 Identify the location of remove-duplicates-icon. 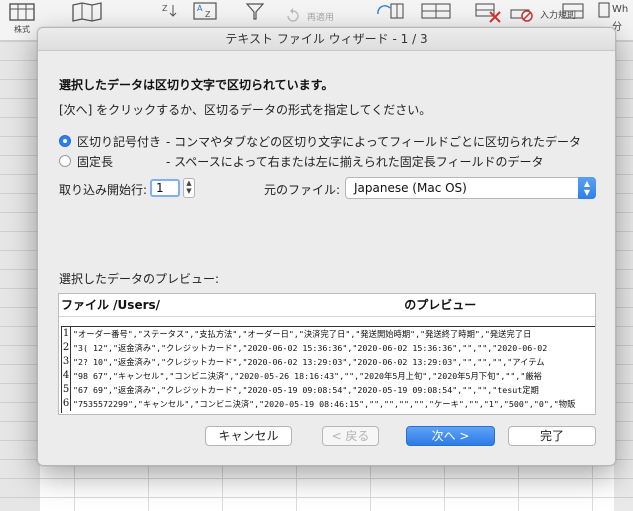
(488, 13).